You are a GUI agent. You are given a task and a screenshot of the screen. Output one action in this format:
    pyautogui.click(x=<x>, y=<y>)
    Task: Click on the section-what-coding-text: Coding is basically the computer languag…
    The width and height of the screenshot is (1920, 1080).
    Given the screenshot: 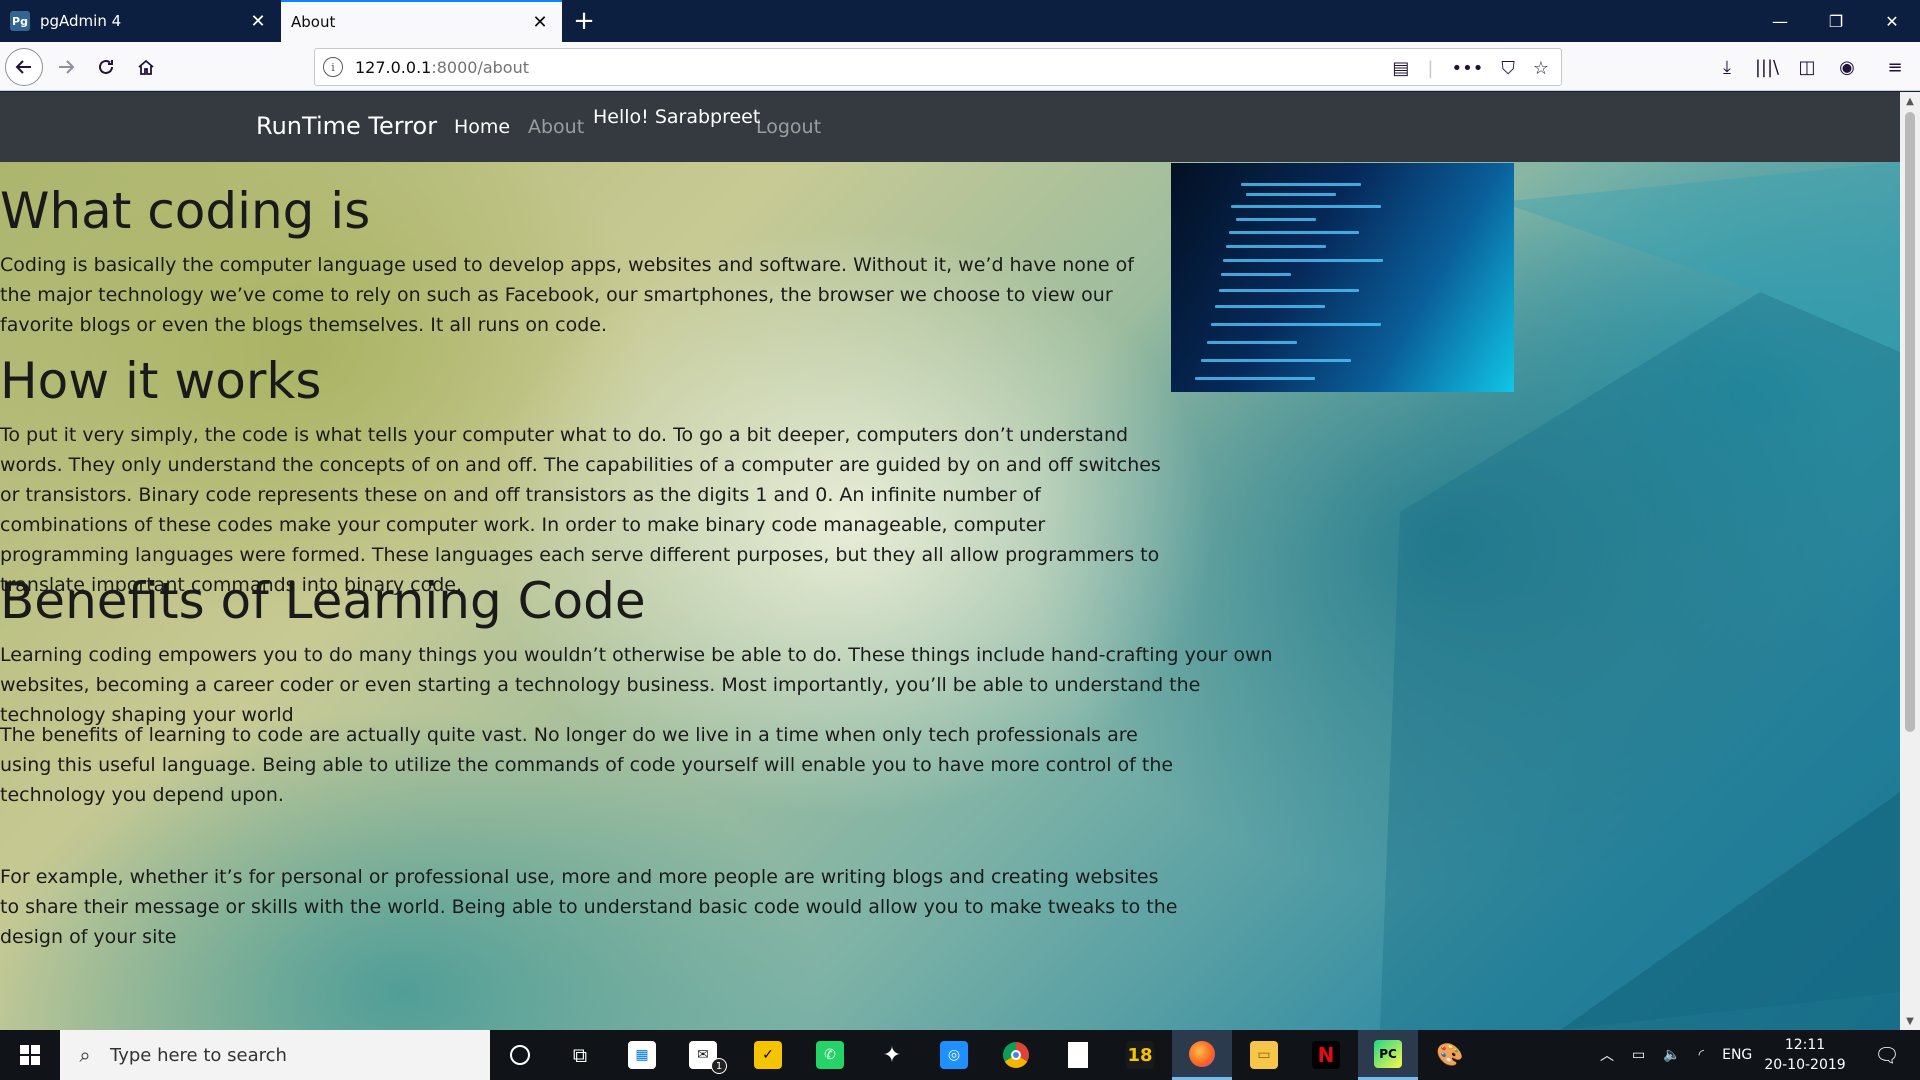 What is the action you would take?
    pyautogui.click(x=567, y=295)
    